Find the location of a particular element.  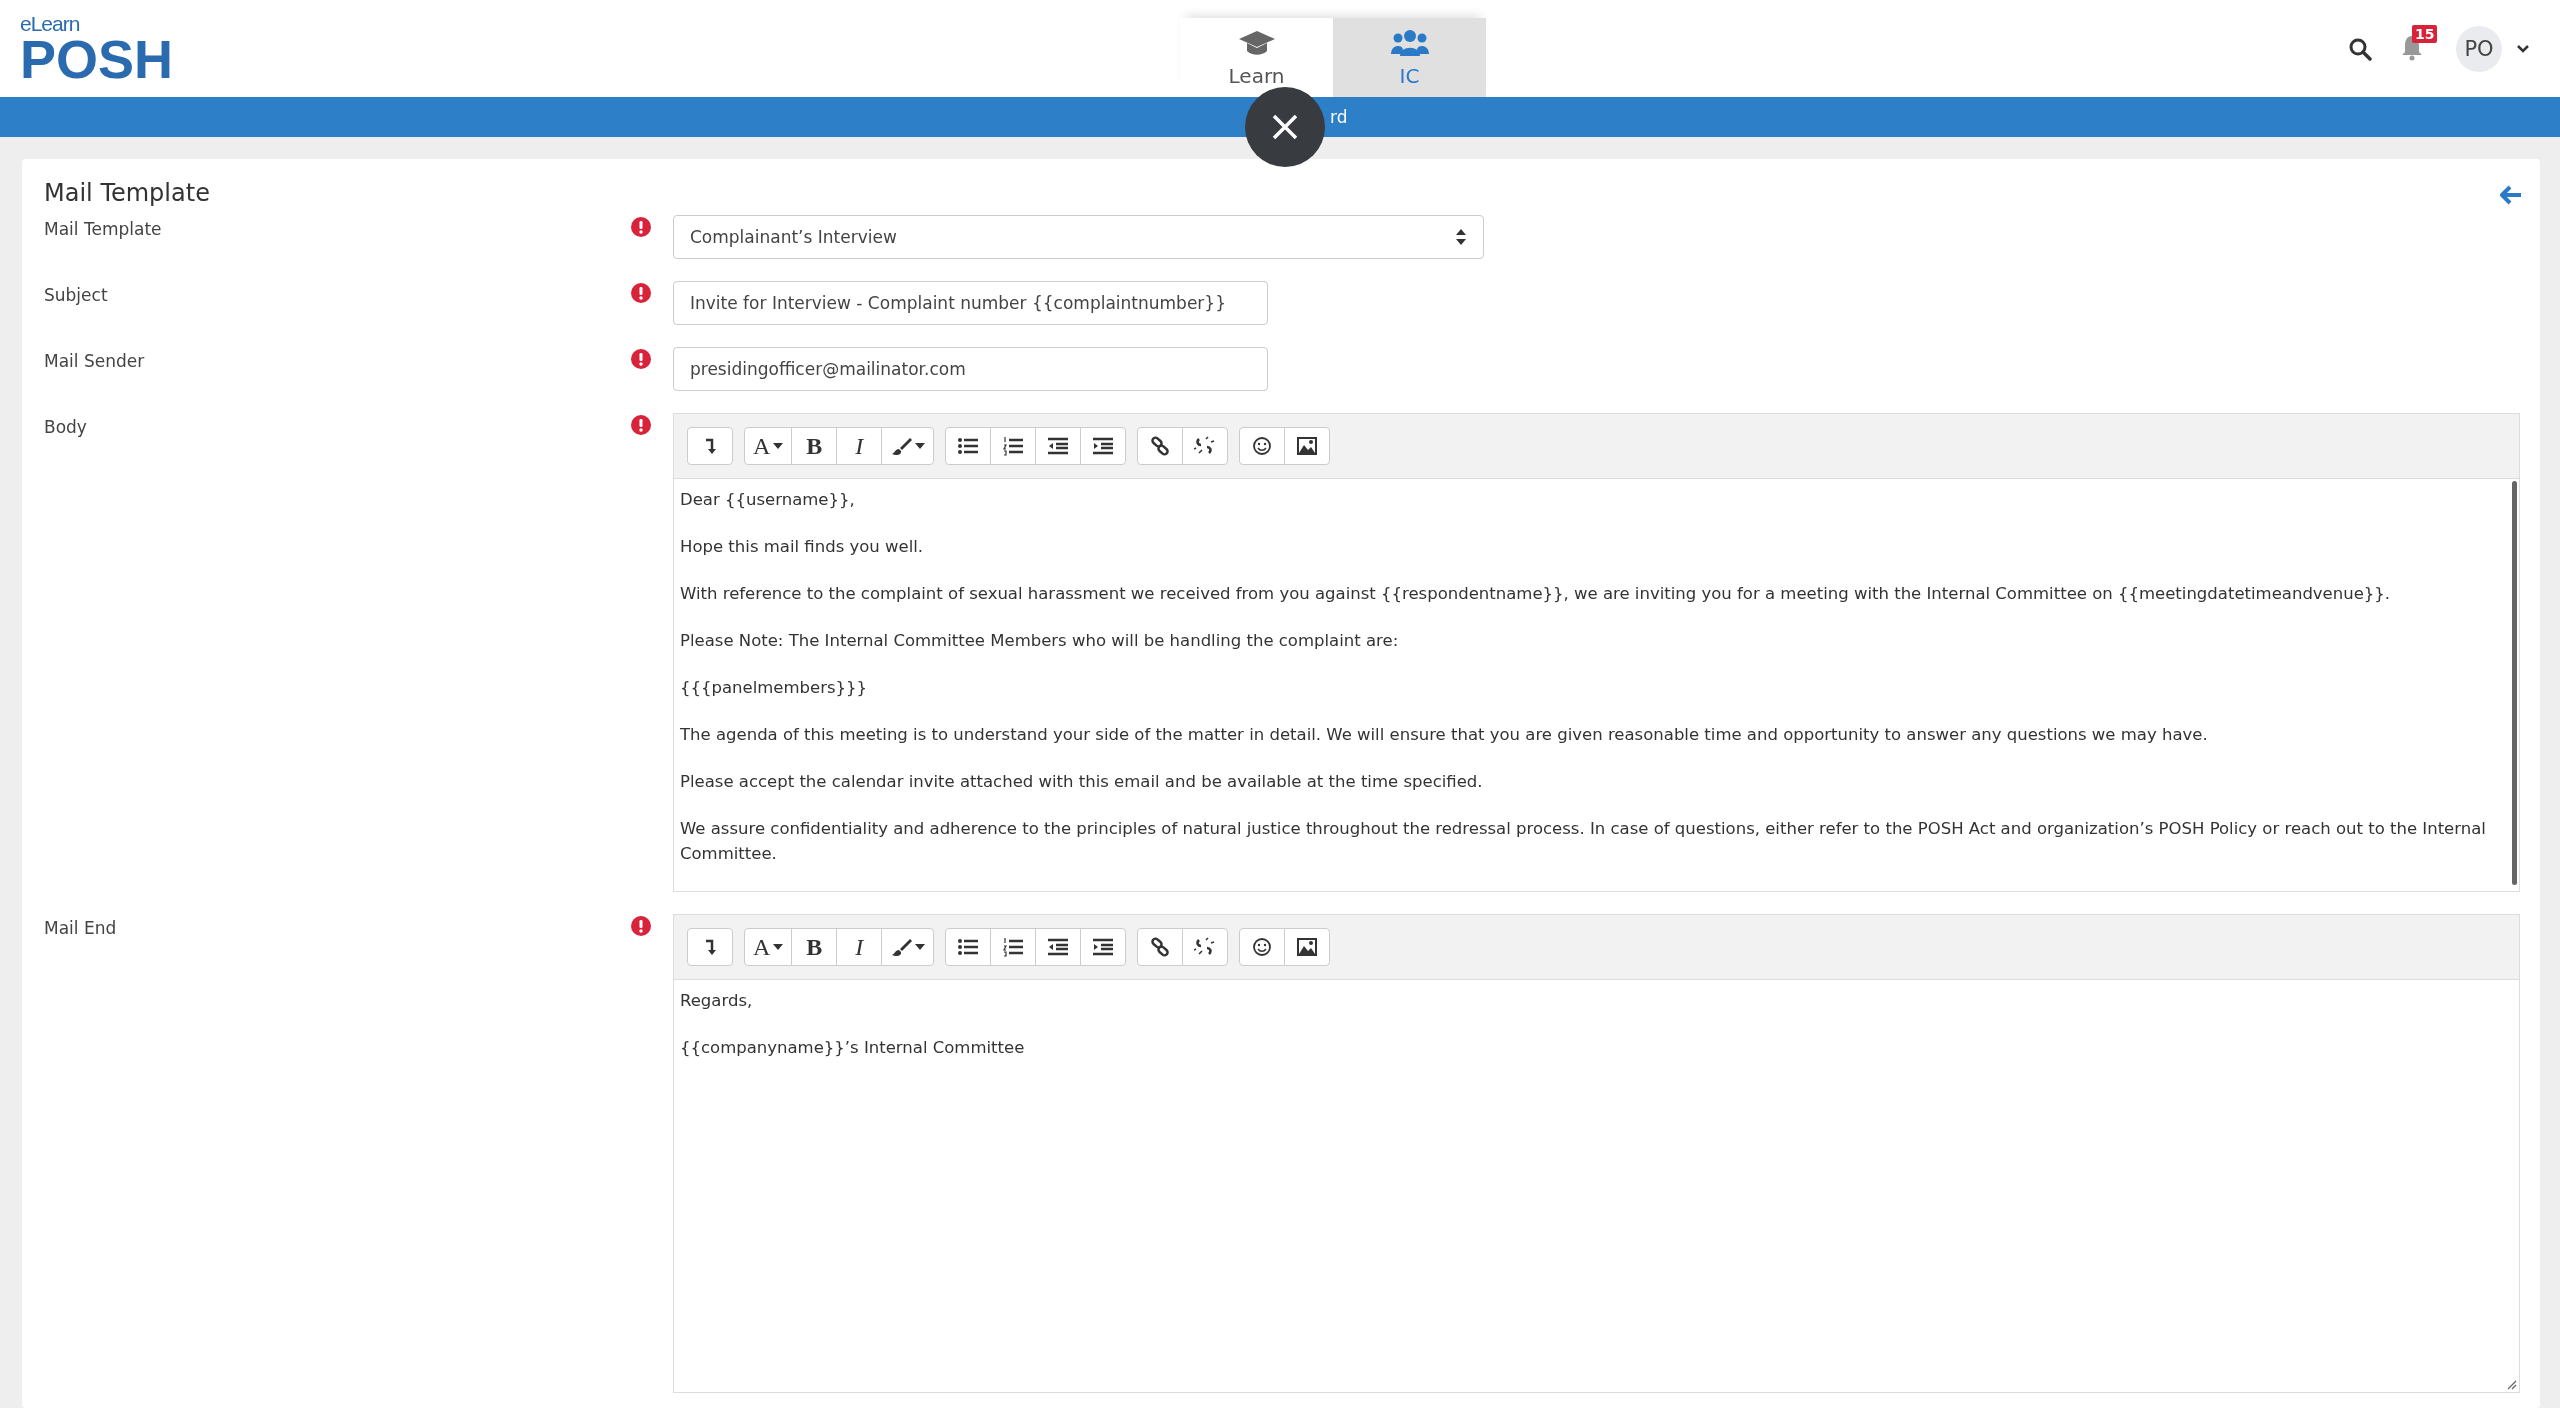

text-field: Invite for Interview - Complaint number {{complaintnumber}} is located at coordinates (970, 303).